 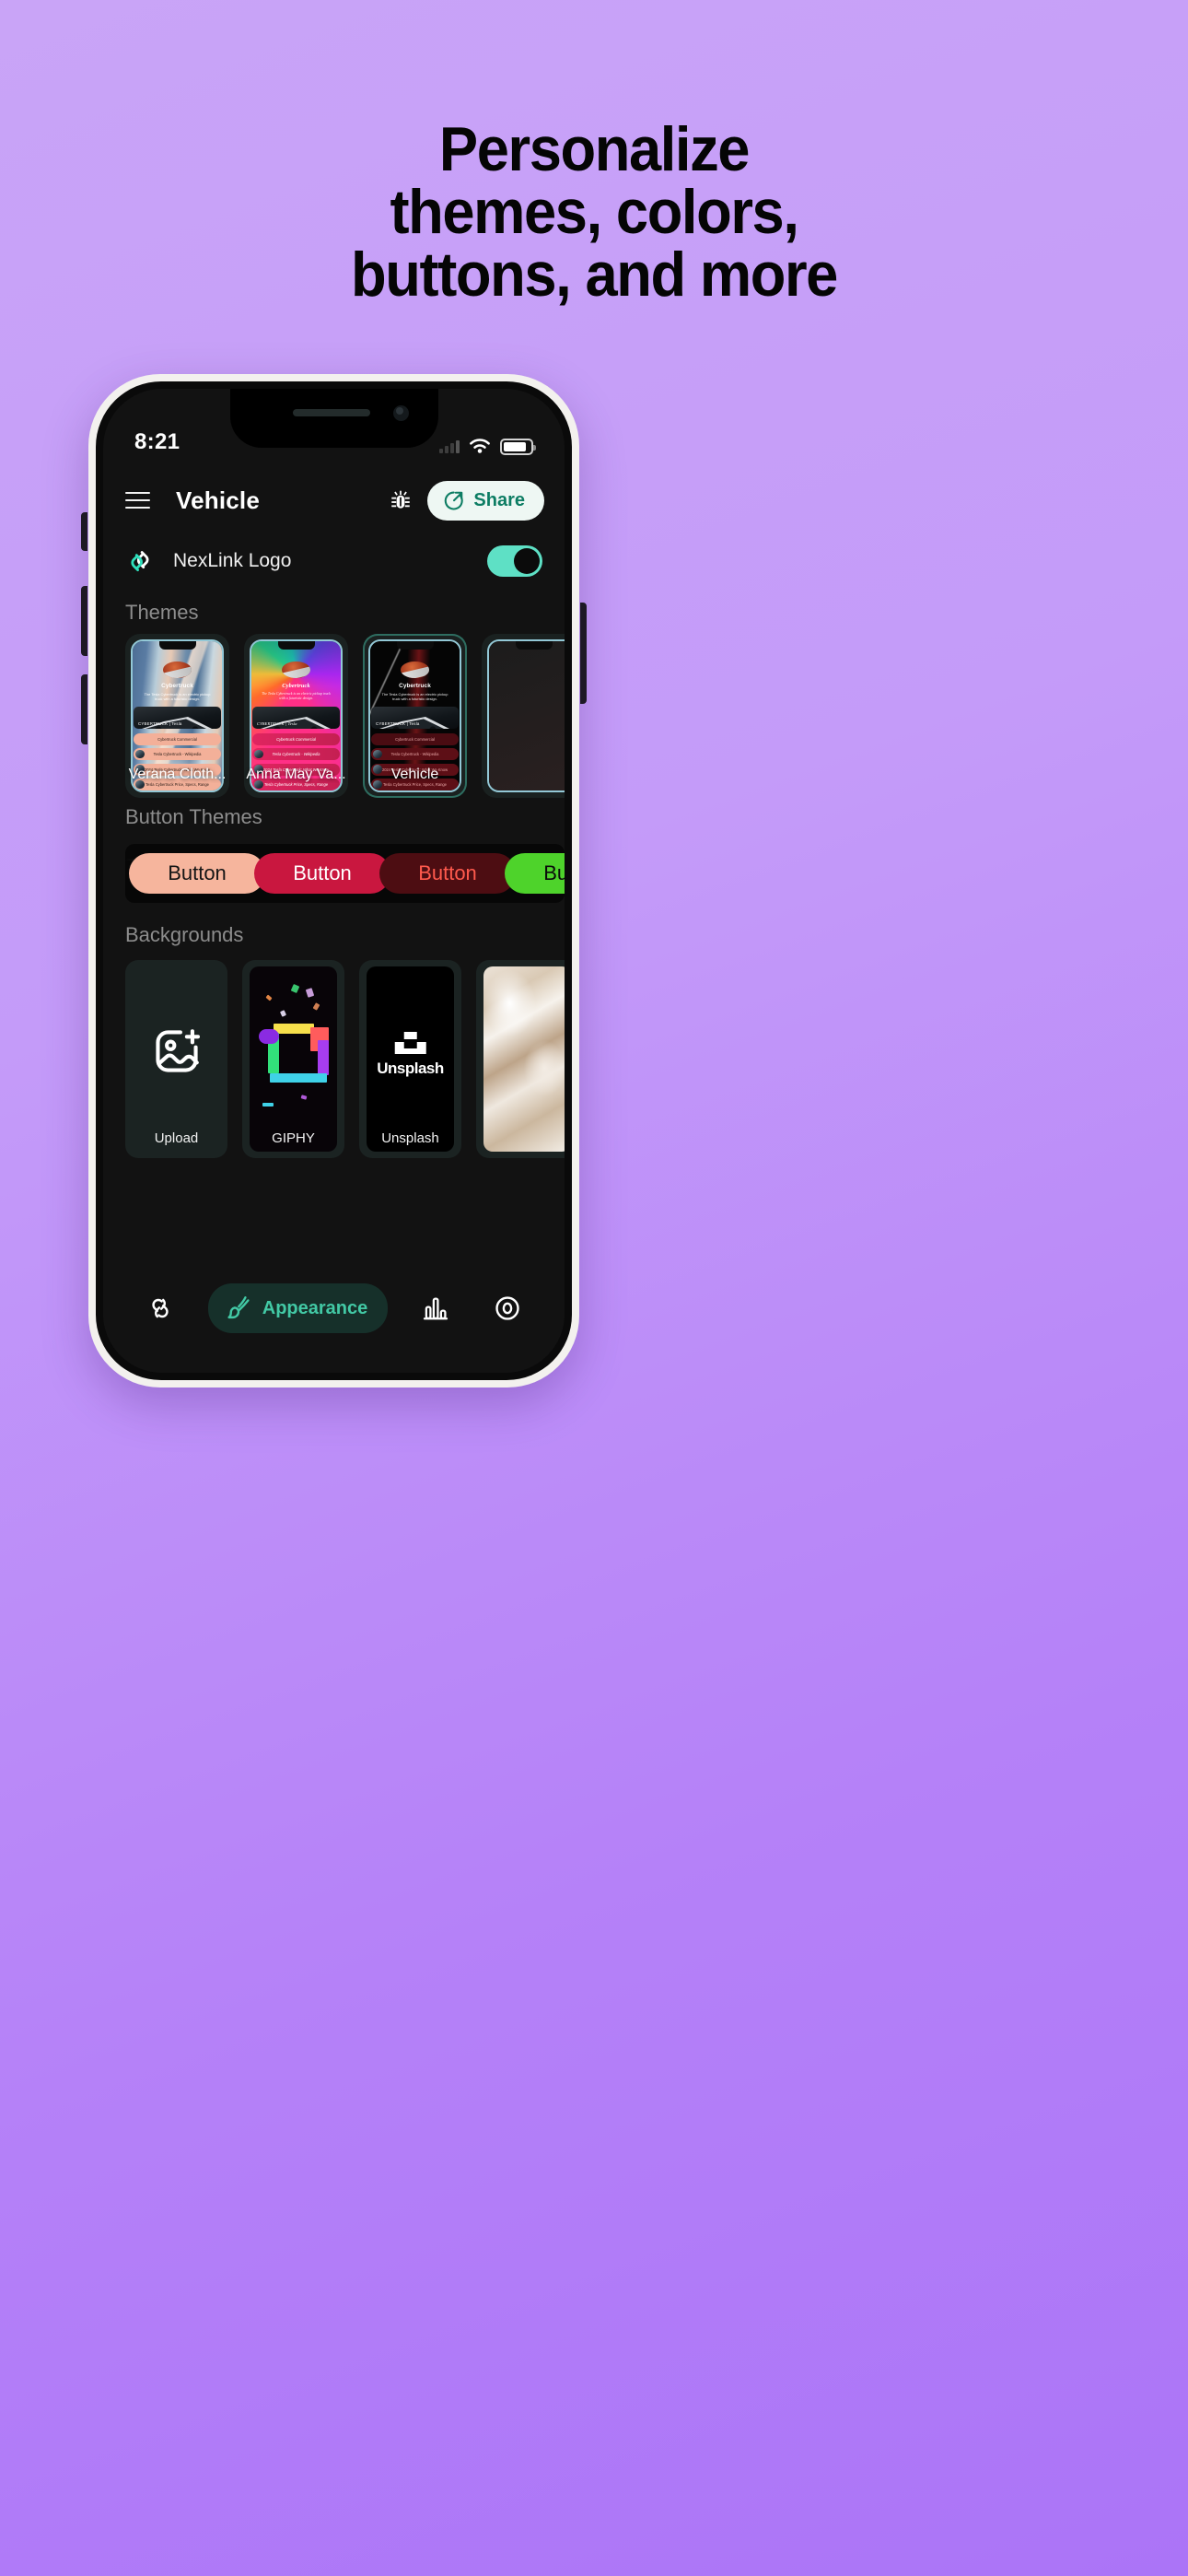 I want to click on tab-analytics, so click(x=436, y=1308).